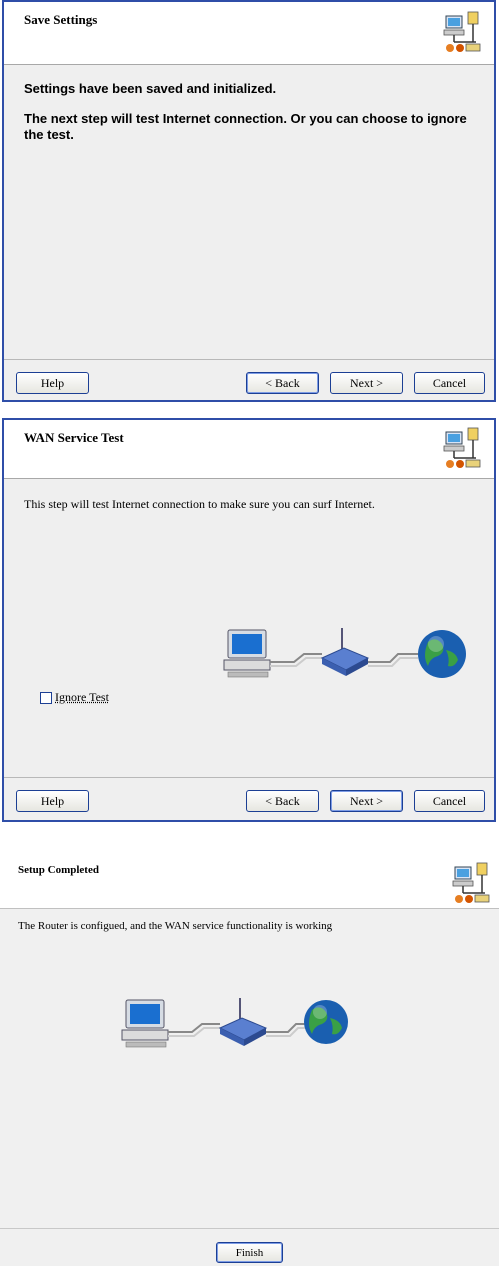  Describe the element at coordinates (46, 698) in the screenshot. I see `ignore-test-checkbox` at that location.